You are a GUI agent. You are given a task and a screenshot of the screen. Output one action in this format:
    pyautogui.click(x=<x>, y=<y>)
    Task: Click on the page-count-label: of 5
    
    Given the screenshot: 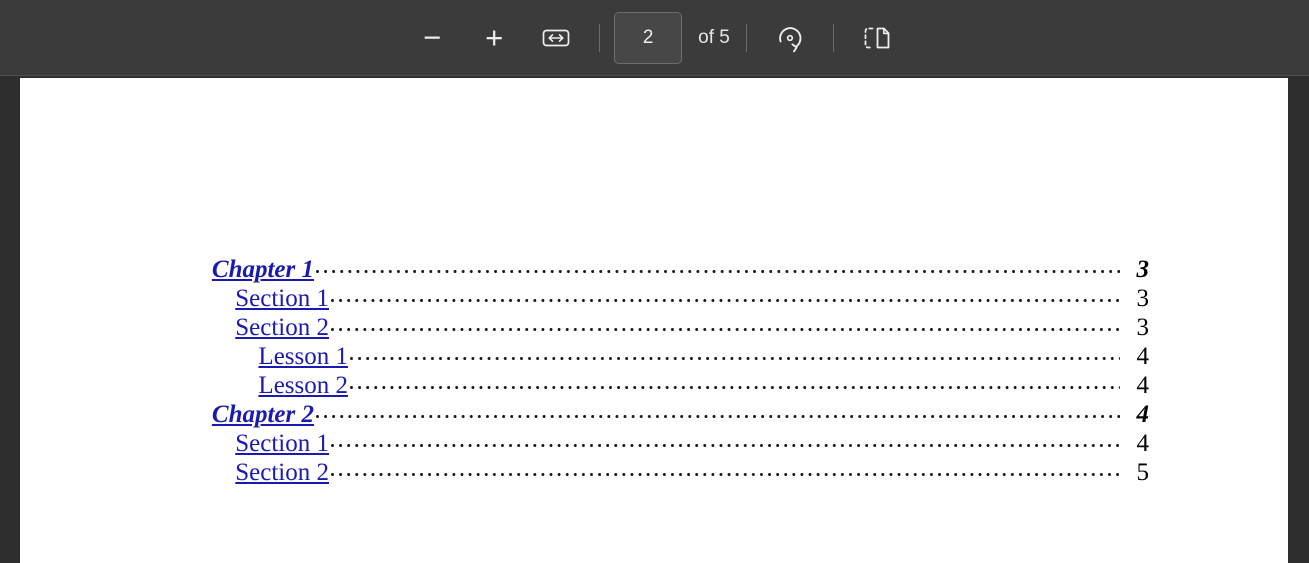 What is the action you would take?
    pyautogui.click(x=714, y=37)
    